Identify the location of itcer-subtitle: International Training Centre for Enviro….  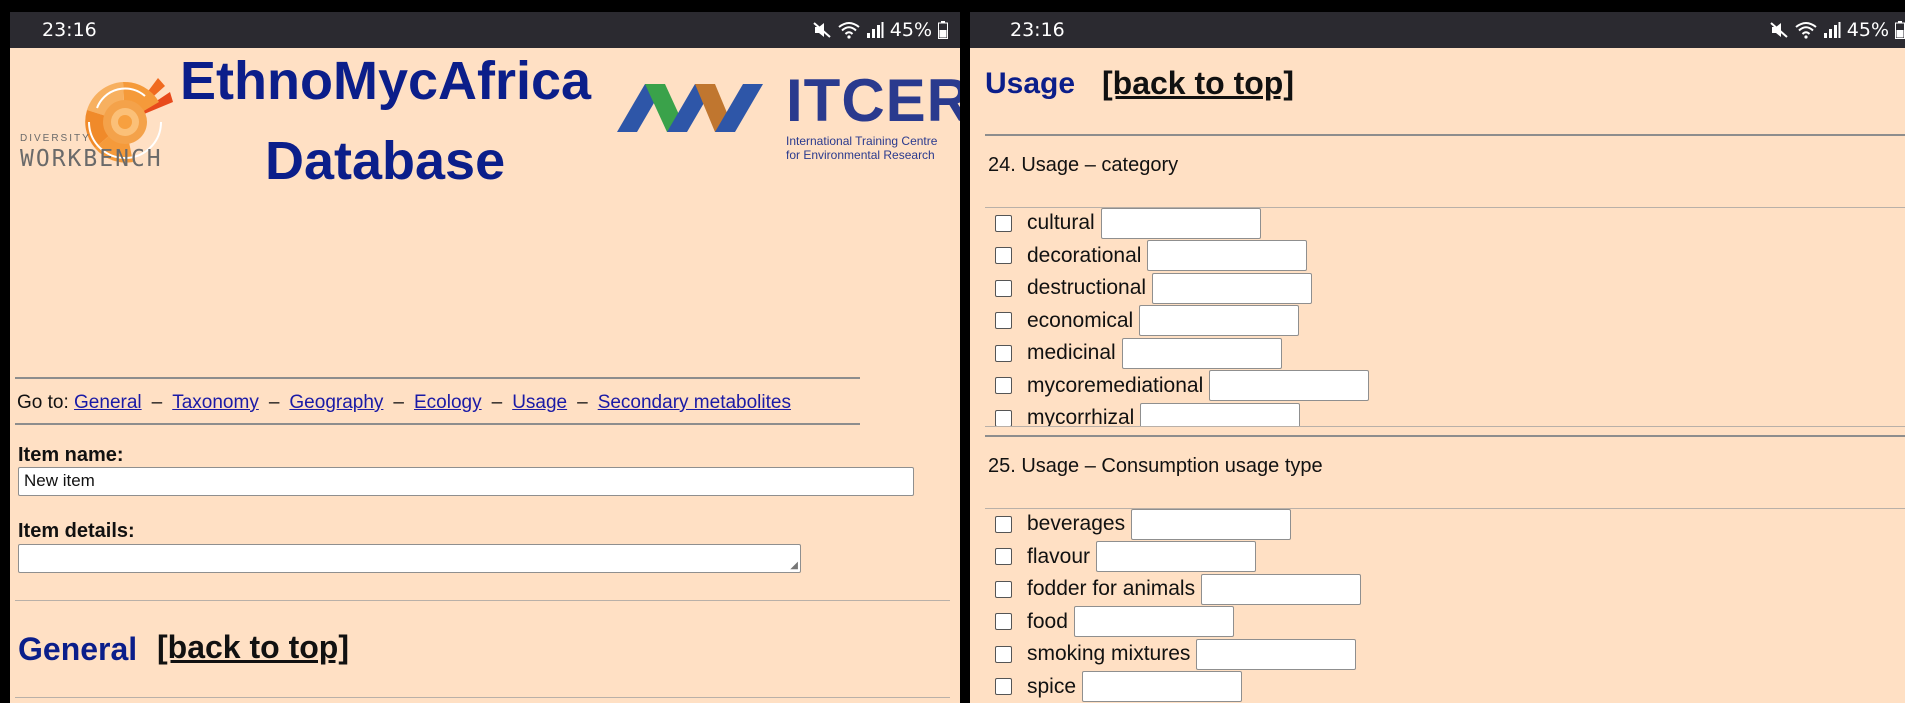
(862, 148).